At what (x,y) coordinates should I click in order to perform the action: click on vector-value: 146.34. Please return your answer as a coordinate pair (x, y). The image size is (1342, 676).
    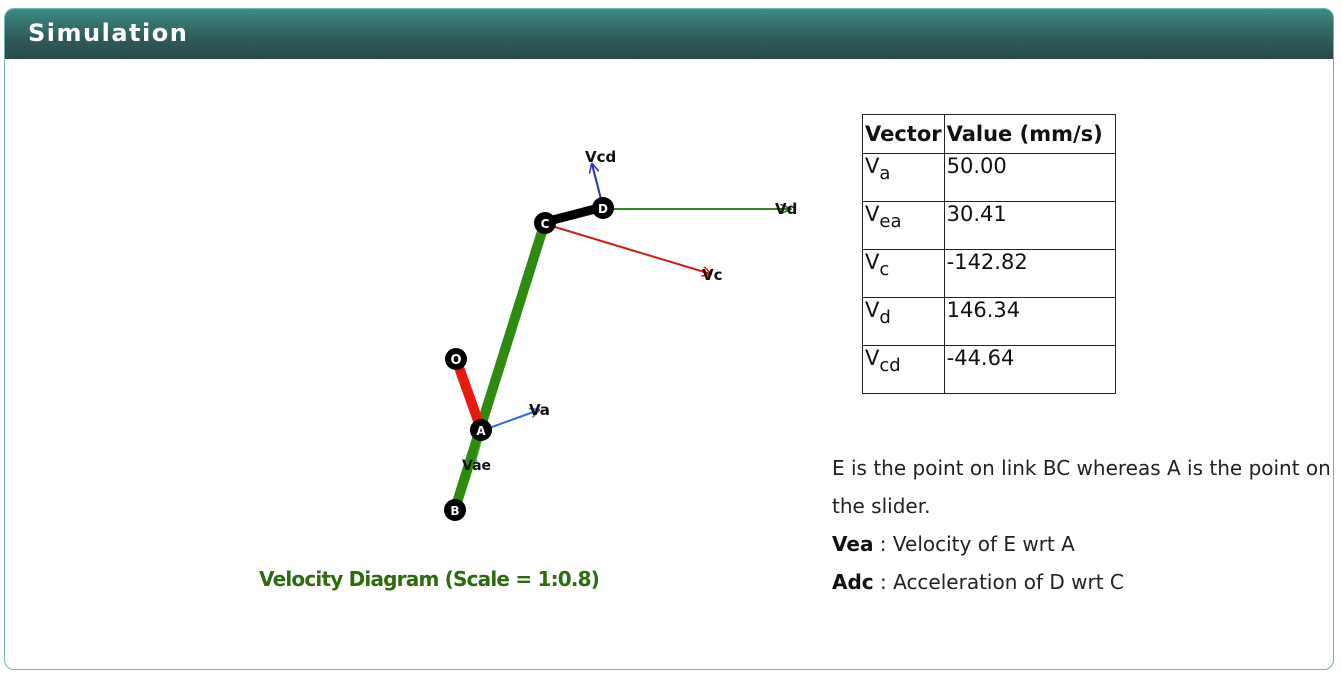
    Looking at the image, I should click on (1029, 321).